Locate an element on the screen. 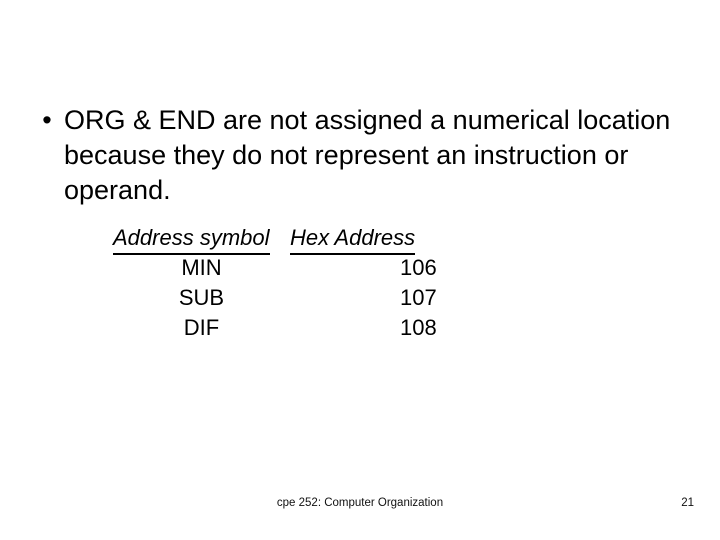 The image size is (720, 540). table-cell-symbol: MIN is located at coordinates (145, 268).